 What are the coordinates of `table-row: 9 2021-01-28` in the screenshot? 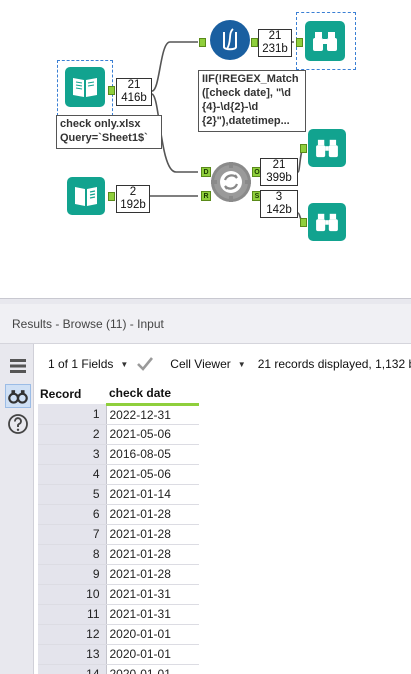 It's located at (118, 574).